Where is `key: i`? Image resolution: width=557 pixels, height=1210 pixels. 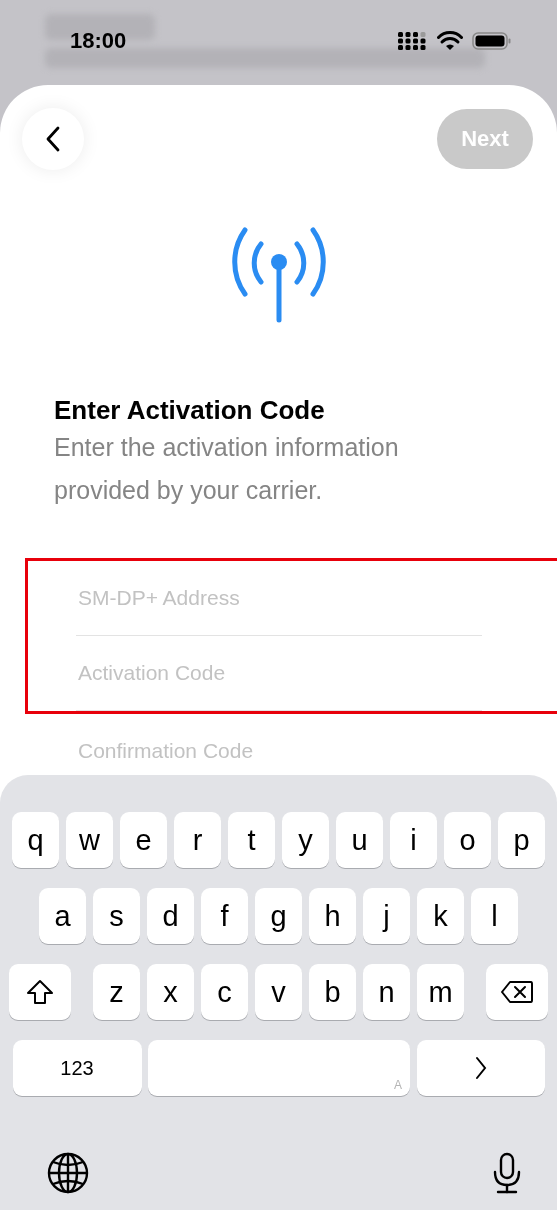
key: i is located at coordinates (413, 840).